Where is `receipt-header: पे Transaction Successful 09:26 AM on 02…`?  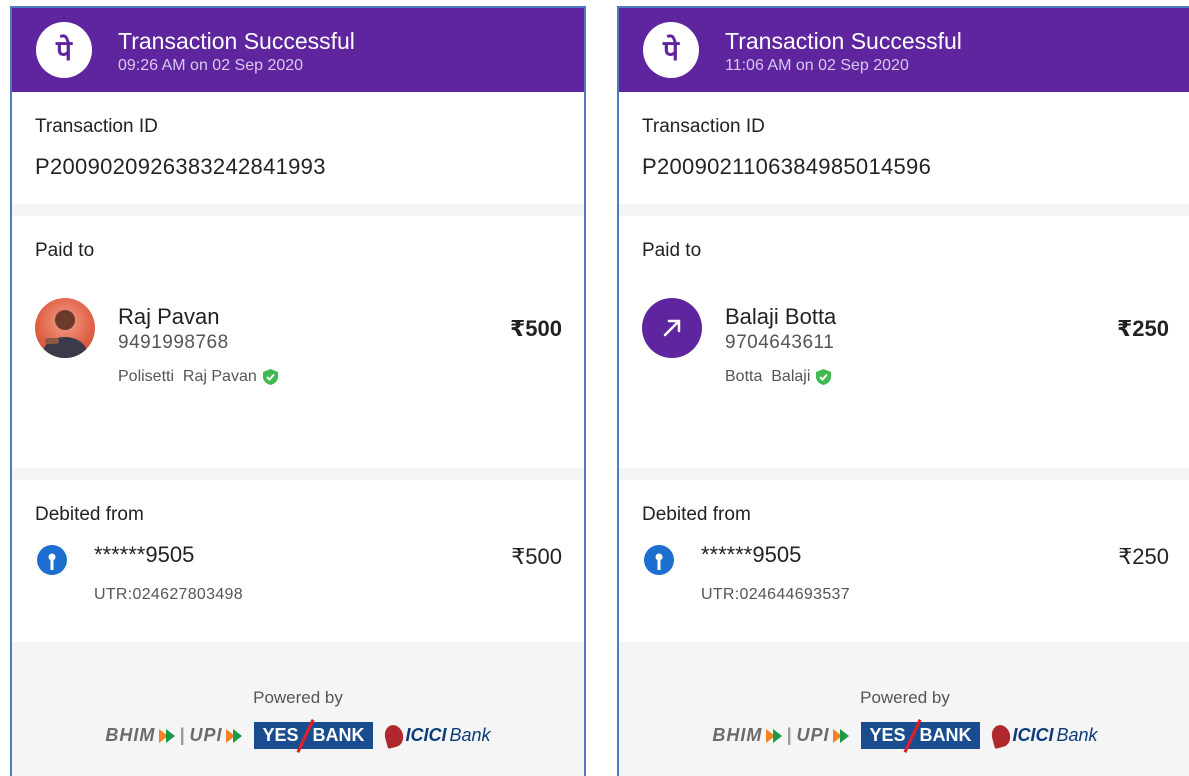
receipt-header: पे Transaction Successful 09:26 AM on 02… is located at coordinates (298, 50).